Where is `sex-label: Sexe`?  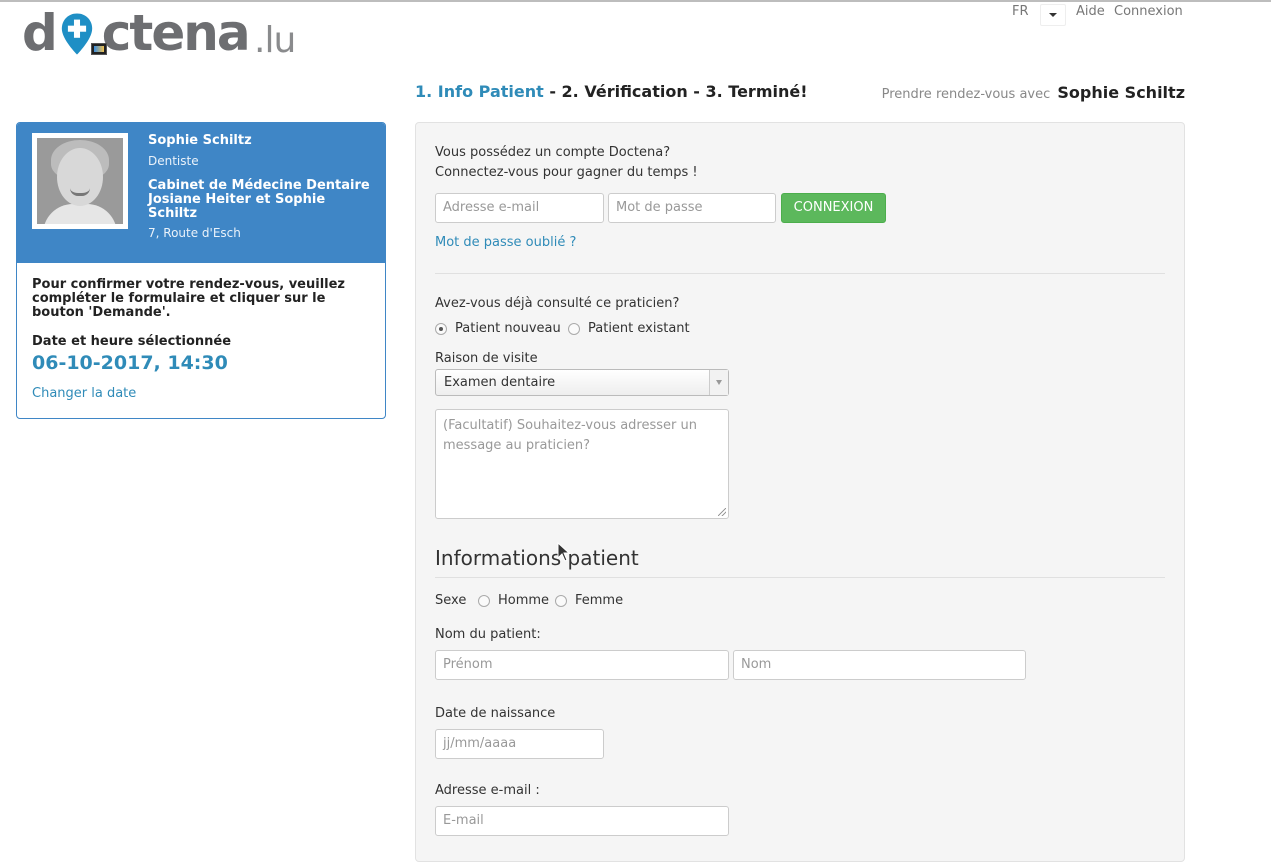 sex-label: Sexe is located at coordinates (451, 600).